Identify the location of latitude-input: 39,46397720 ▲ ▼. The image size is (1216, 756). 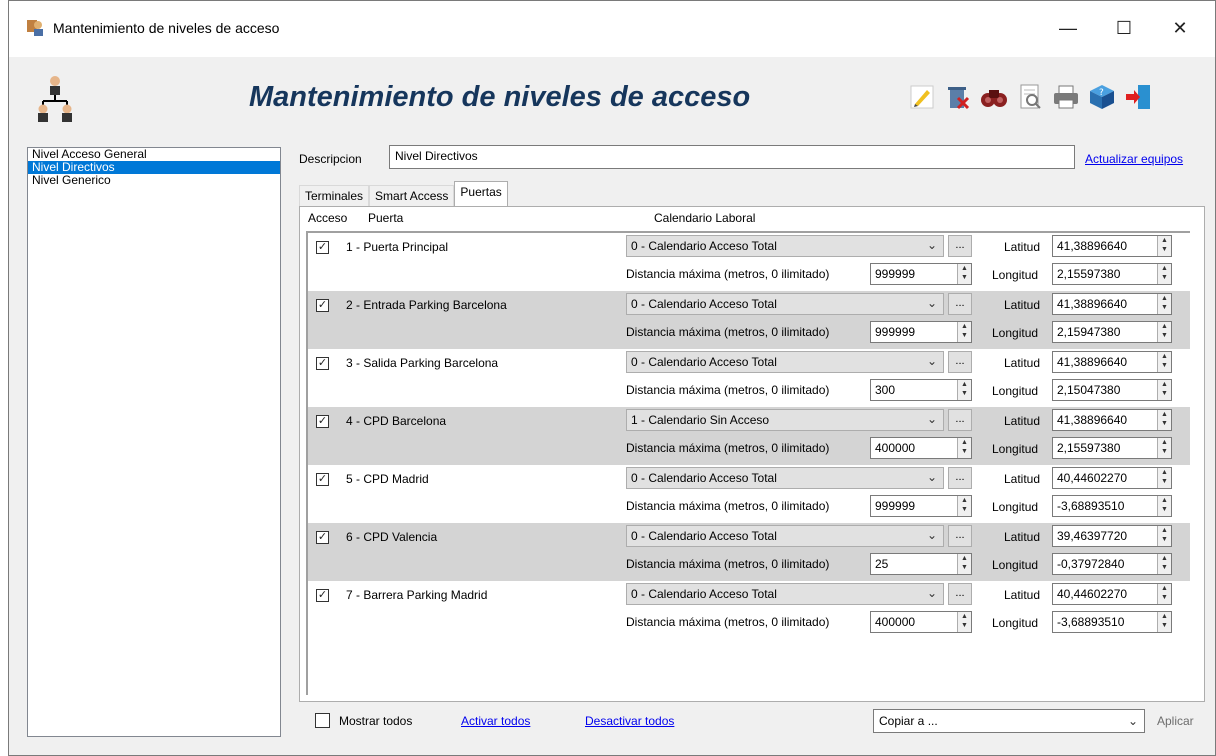
(1112, 536).